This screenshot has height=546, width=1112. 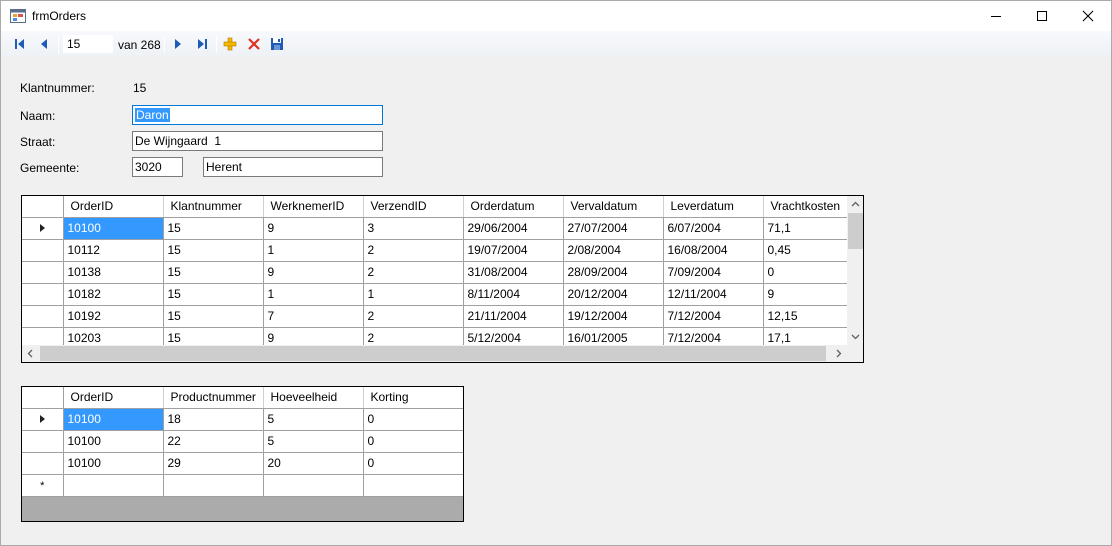 I want to click on table-row: 10100 18 5 0, so click(x=242, y=419).